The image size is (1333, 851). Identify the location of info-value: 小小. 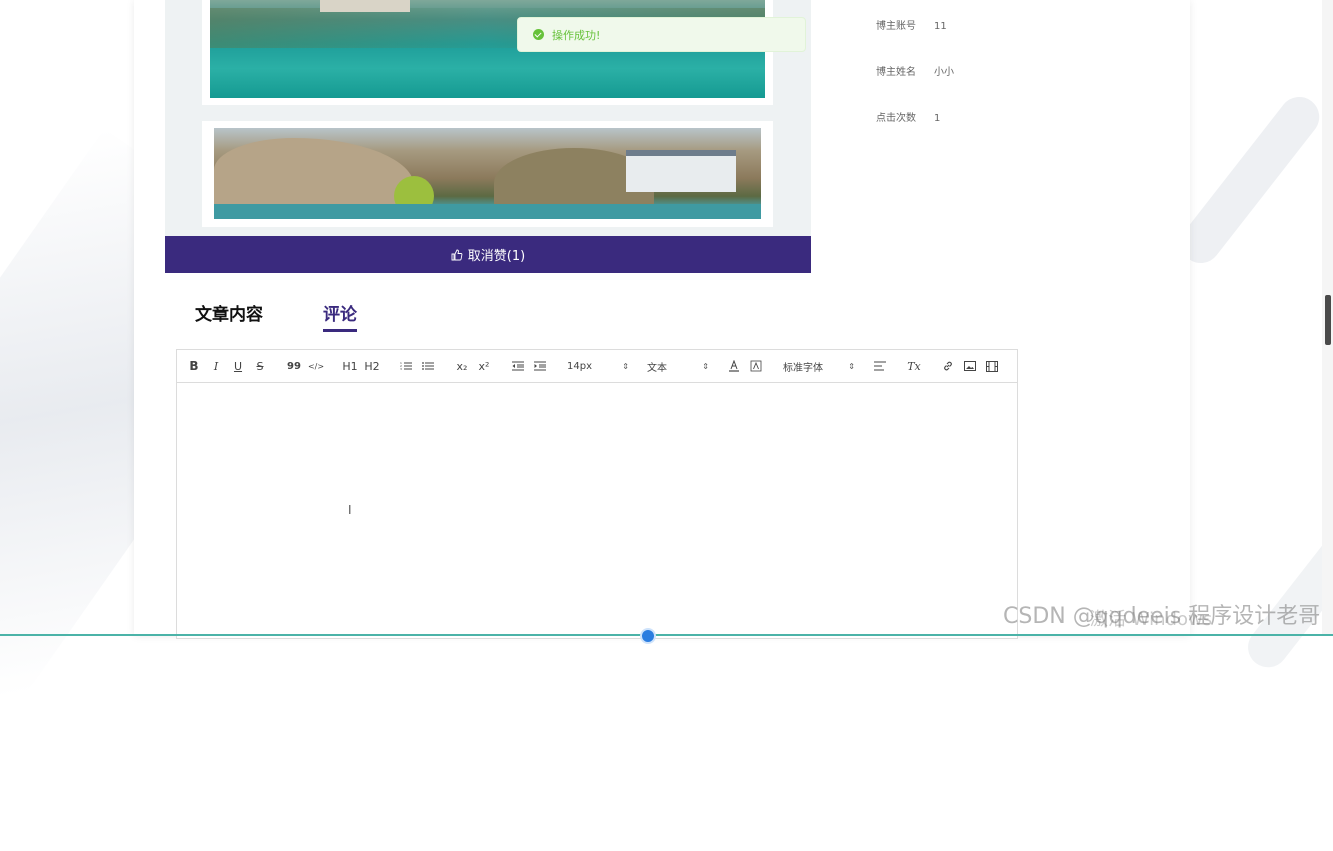
(944, 72).